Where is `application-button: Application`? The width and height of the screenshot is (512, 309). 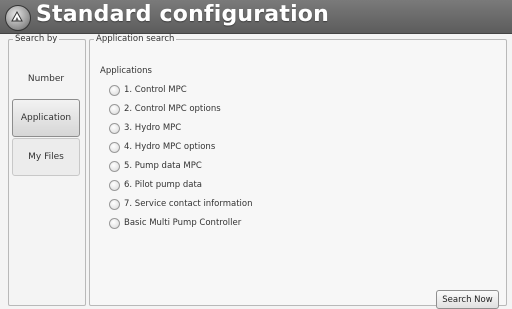 application-button: Application is located at coordinates (46, 118).